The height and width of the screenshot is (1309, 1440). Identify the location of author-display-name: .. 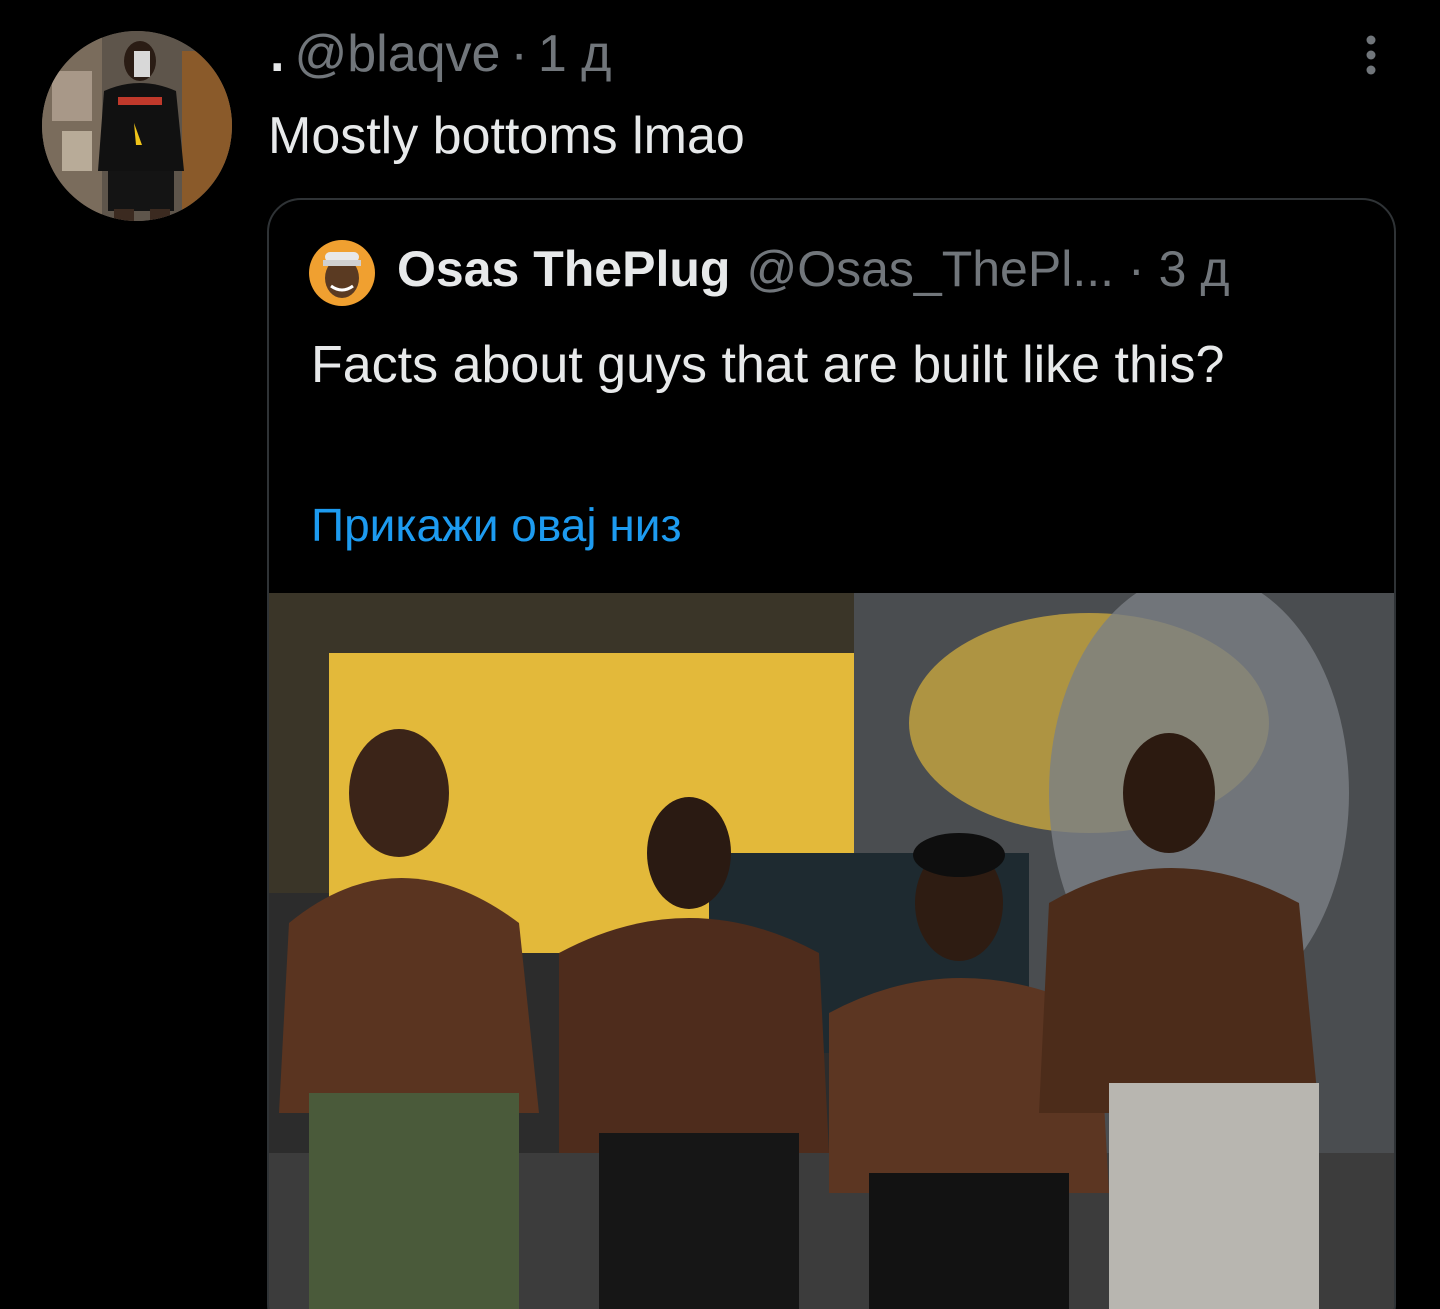
(277, 54).